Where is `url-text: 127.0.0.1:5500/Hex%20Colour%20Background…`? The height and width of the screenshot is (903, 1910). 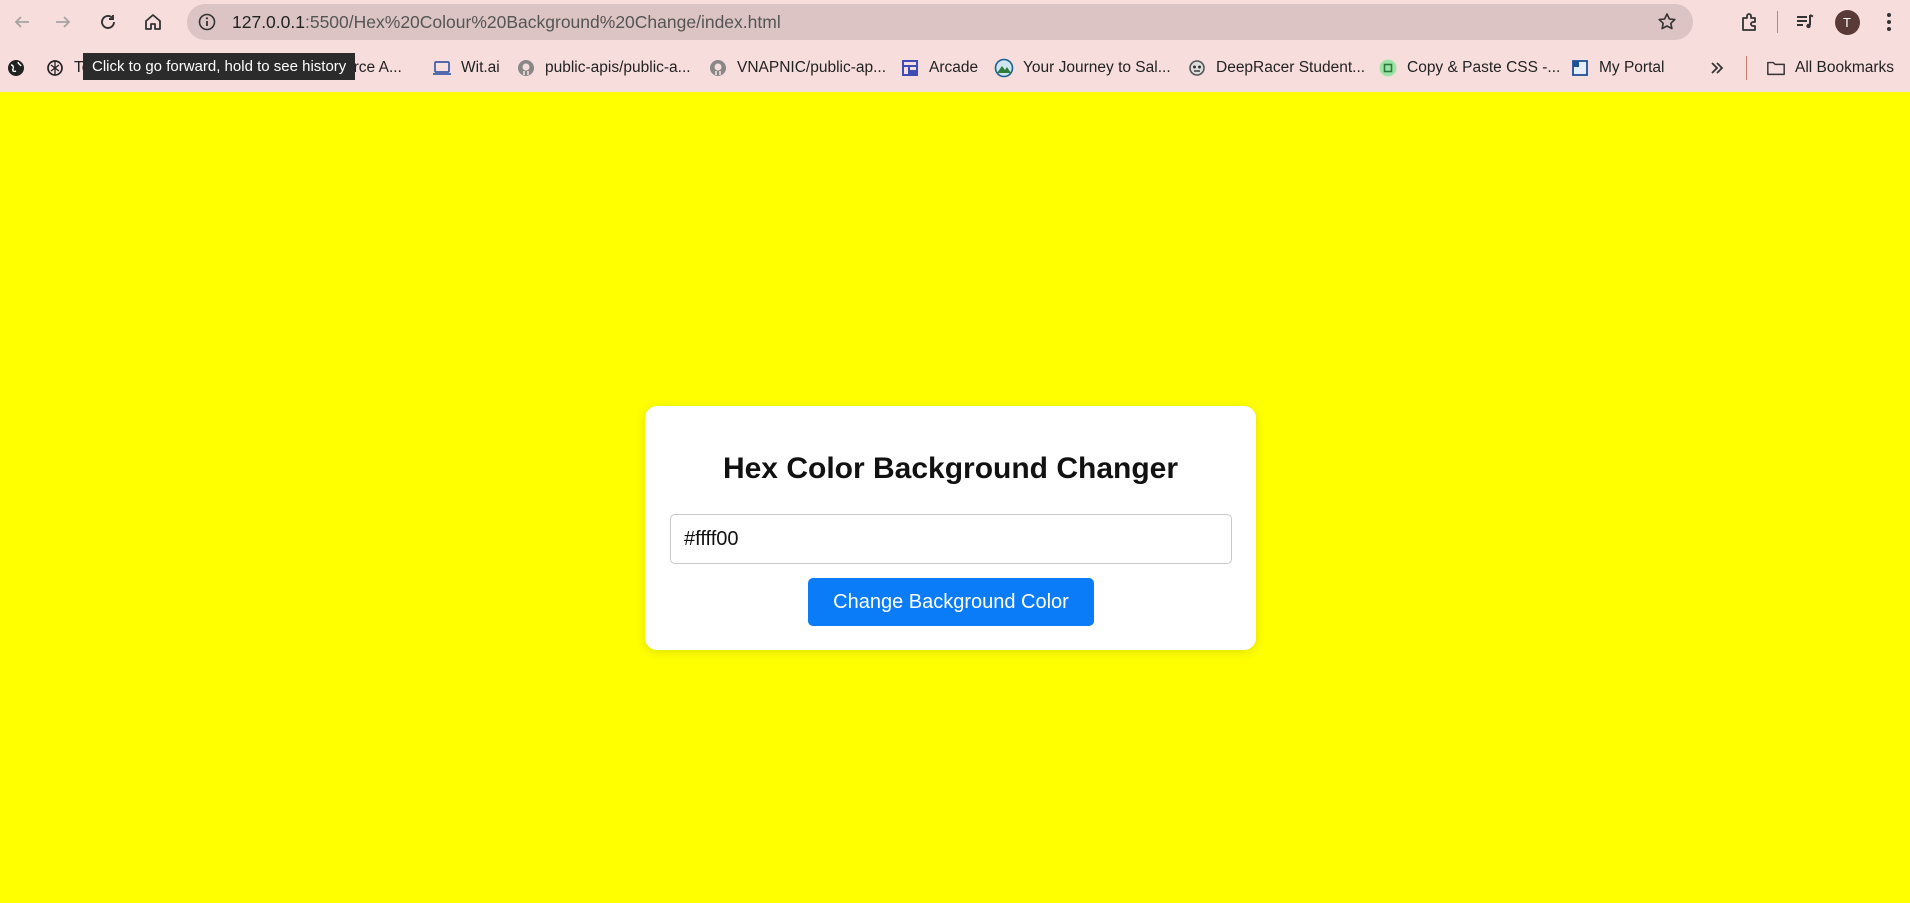 url-text: 127.0.0.1:5500/Hex%20Colour%20Background… is located at coordinates (506, 22).